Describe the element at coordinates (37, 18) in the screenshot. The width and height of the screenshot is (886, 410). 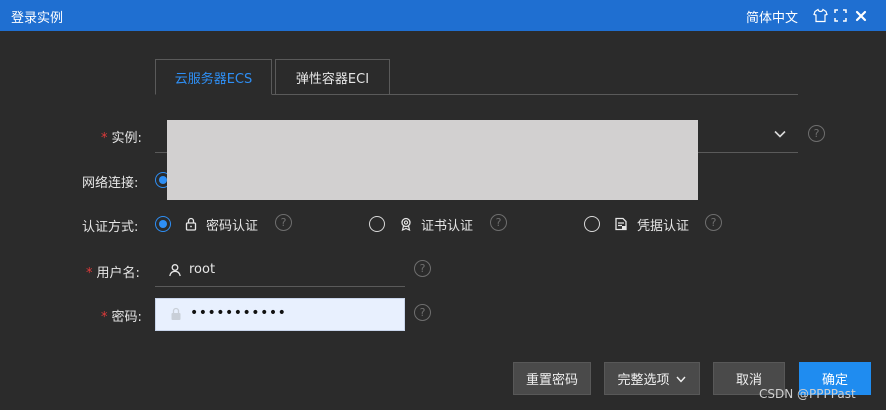
I see `dialog-title: 登录实例` at that location.